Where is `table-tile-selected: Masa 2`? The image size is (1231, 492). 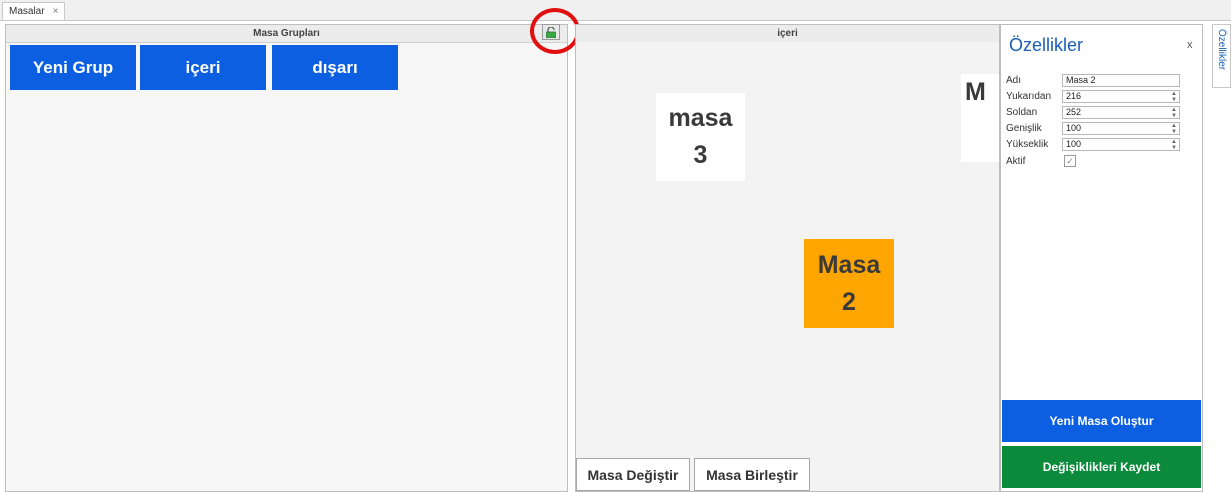 table-tile-selected: Masa 2 is located at coordinates (849, 283).